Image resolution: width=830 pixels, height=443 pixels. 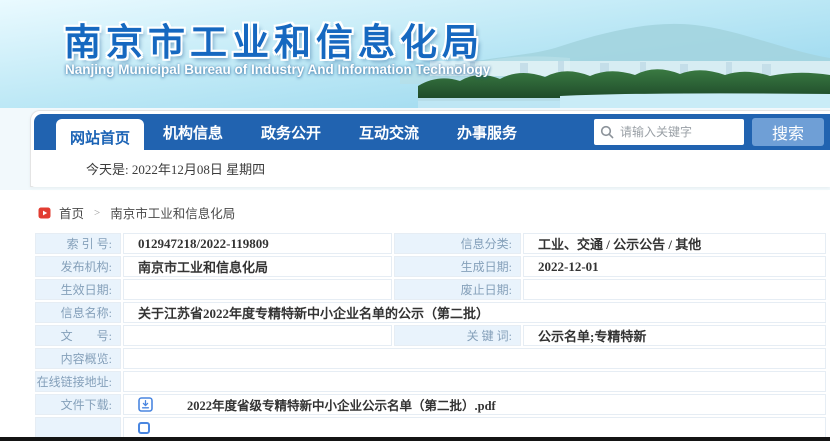 What do you see at coordinates (341, 406) in the screenshot?
I see `attachment-filename: 2022年度省级专精特新中小企业公示名单（第二批）.pdf` at bounding box center [341, 406].